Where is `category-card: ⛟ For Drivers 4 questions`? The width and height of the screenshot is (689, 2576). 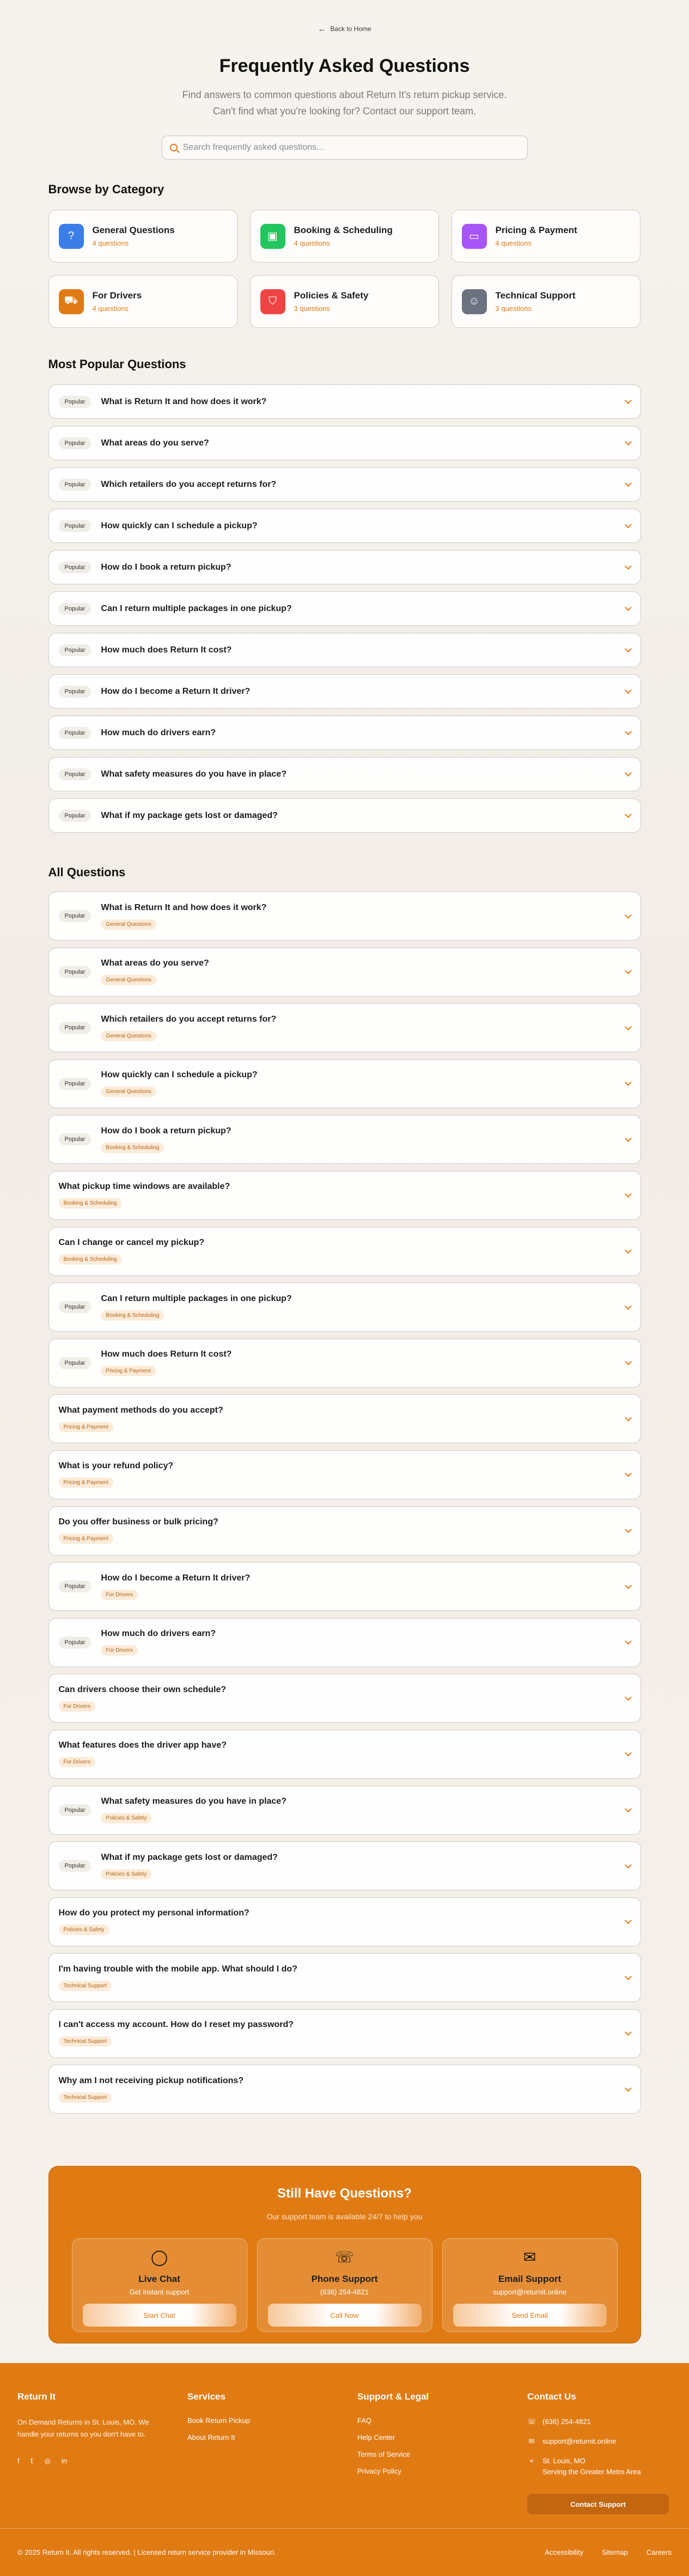
category-card: ⛟ For Drivers 4 questions is located at coordinates (142, 301).